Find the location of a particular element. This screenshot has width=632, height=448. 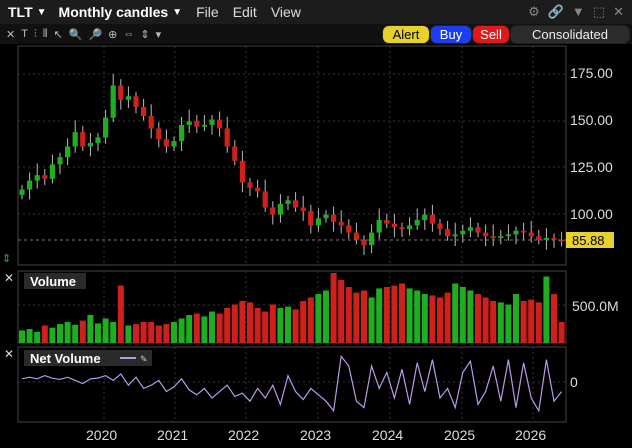

x-tick: 2020 is located at coordinates (101, 435).